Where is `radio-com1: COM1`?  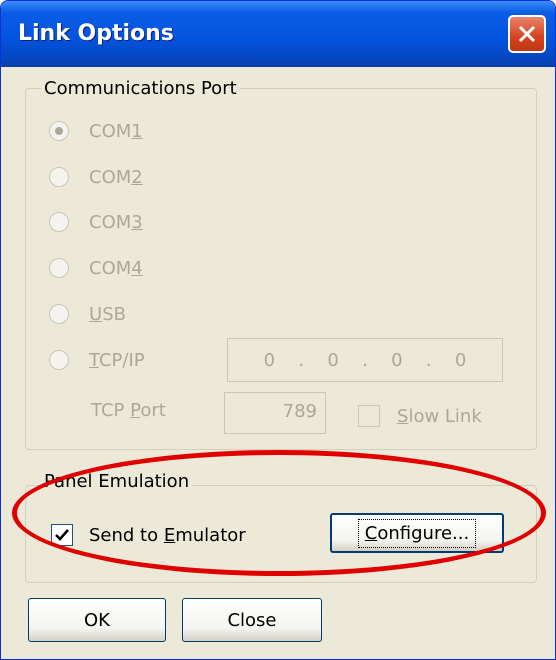
radio-com1: COM1 is located at coordinates (96, 131).